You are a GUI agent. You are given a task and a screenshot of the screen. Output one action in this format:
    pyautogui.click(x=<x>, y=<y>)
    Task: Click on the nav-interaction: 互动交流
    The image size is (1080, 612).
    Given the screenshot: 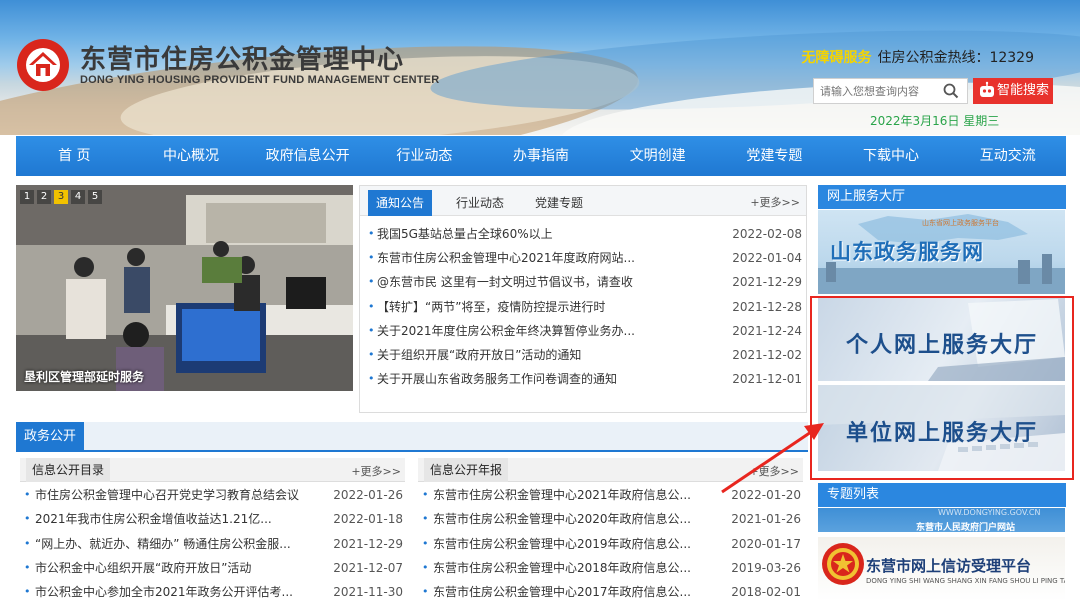 What is the action you would take?
    pyautogui.click(x=1007, y=156)
    